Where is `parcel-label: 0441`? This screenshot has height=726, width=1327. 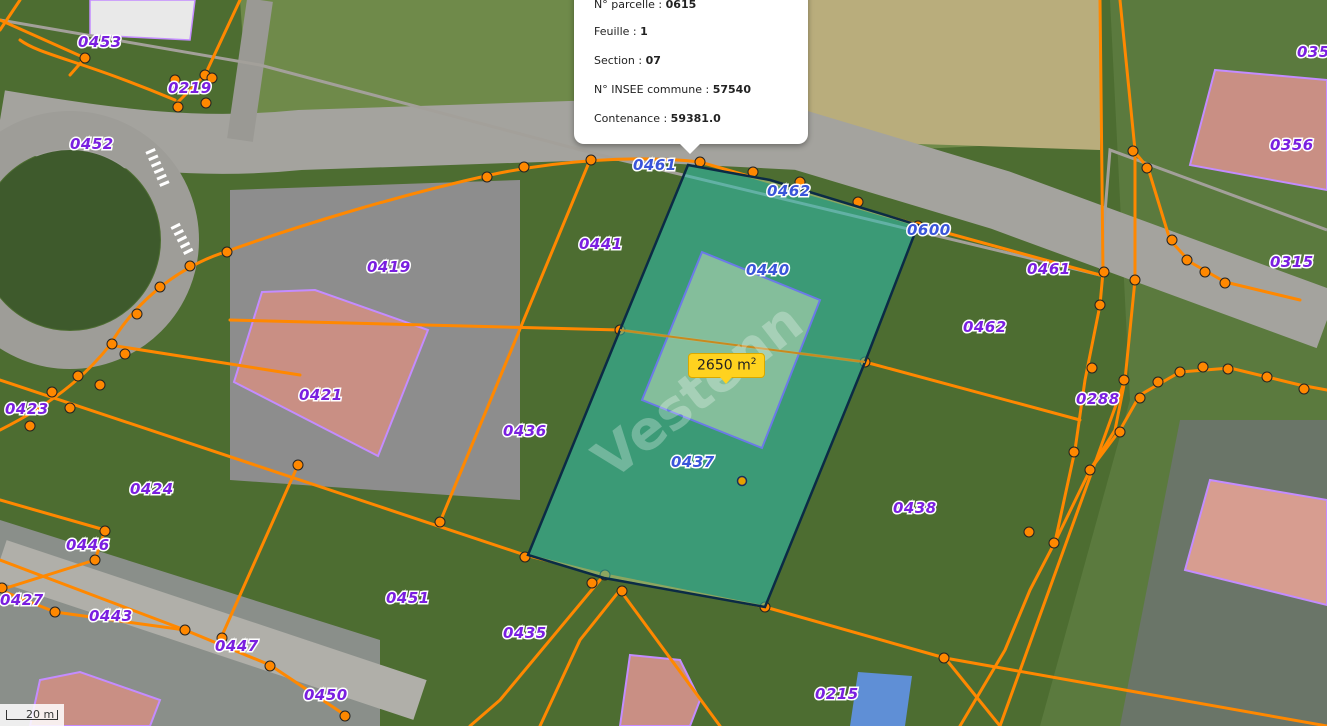
parcel-label: 0441 is located at coordinates (601, 244).